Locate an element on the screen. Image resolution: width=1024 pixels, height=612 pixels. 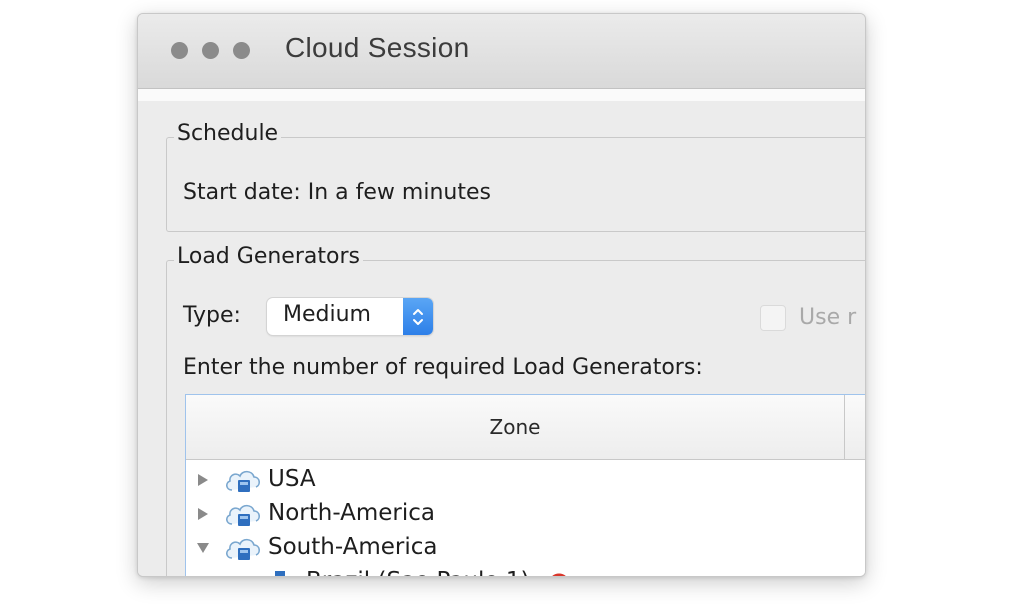
title-bar: Cloud Session is located at coordinates (501, 51).